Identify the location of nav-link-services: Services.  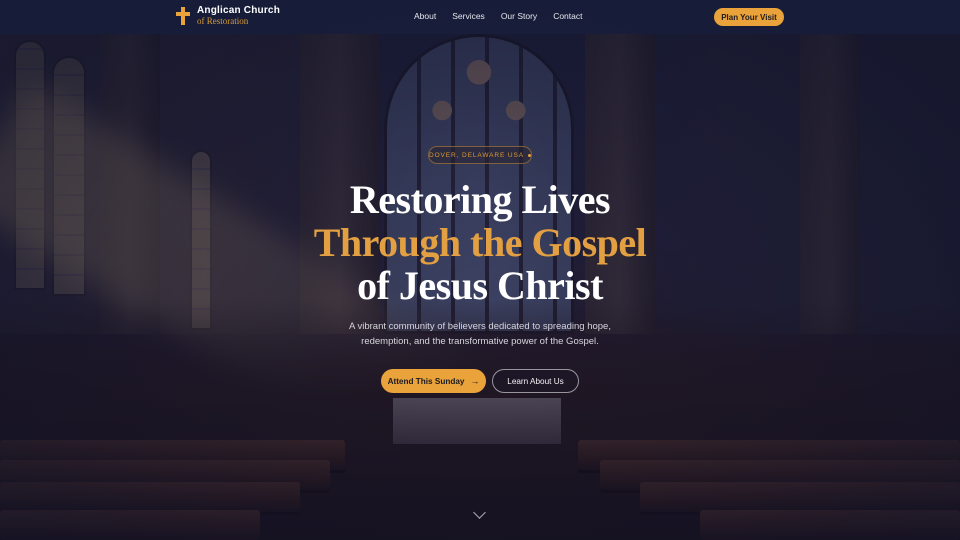
(468, 16).